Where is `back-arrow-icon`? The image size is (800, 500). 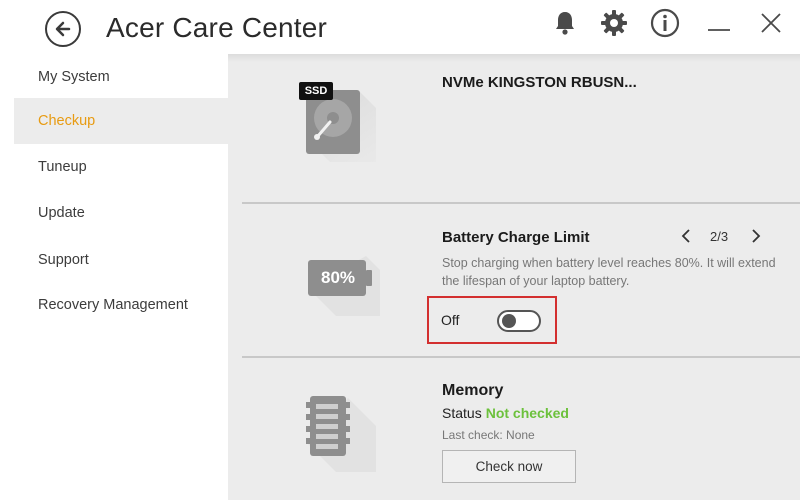 back-arrow-icon is located at coordinates (63, 29).